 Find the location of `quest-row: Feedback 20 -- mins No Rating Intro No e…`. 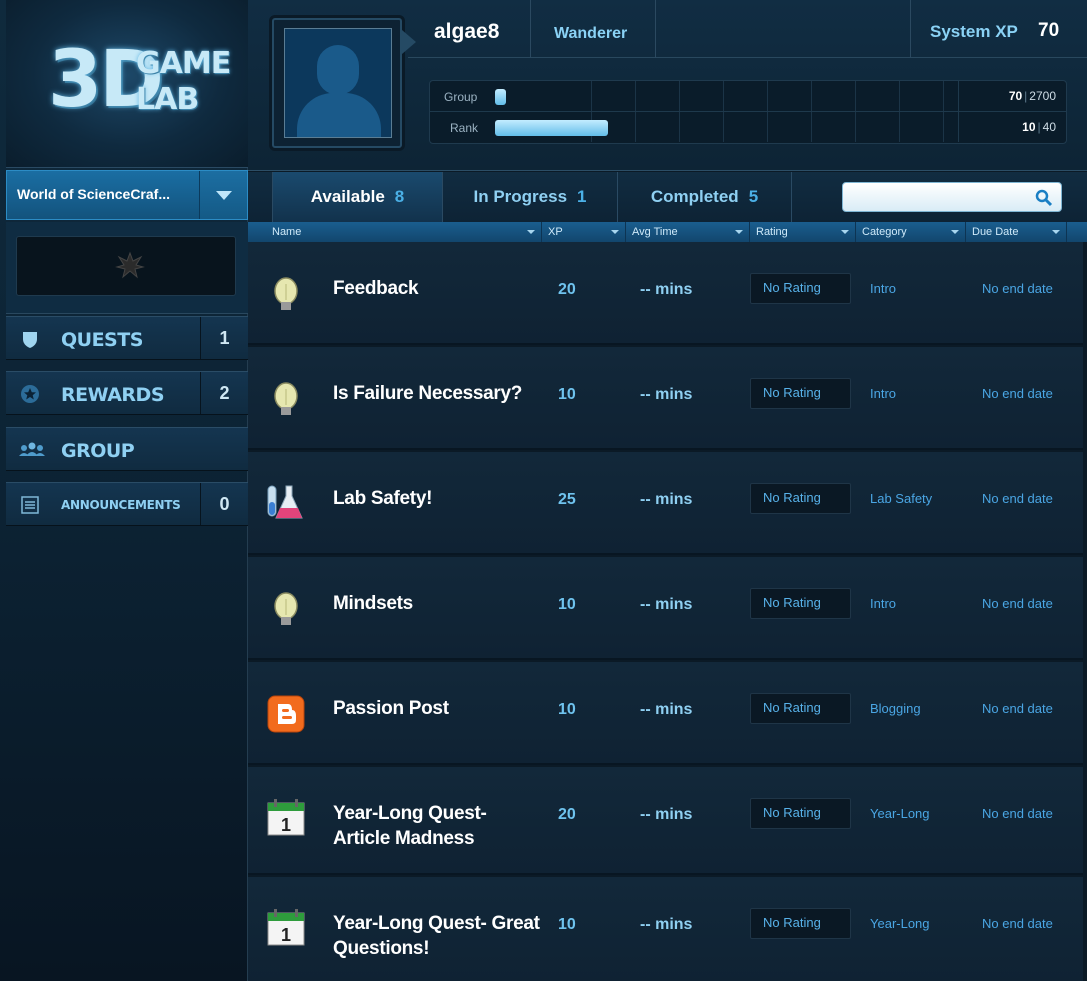

quest-row: Feedback 20 -- mins No Rating Intro No e… is located at coordinates (665, 293).